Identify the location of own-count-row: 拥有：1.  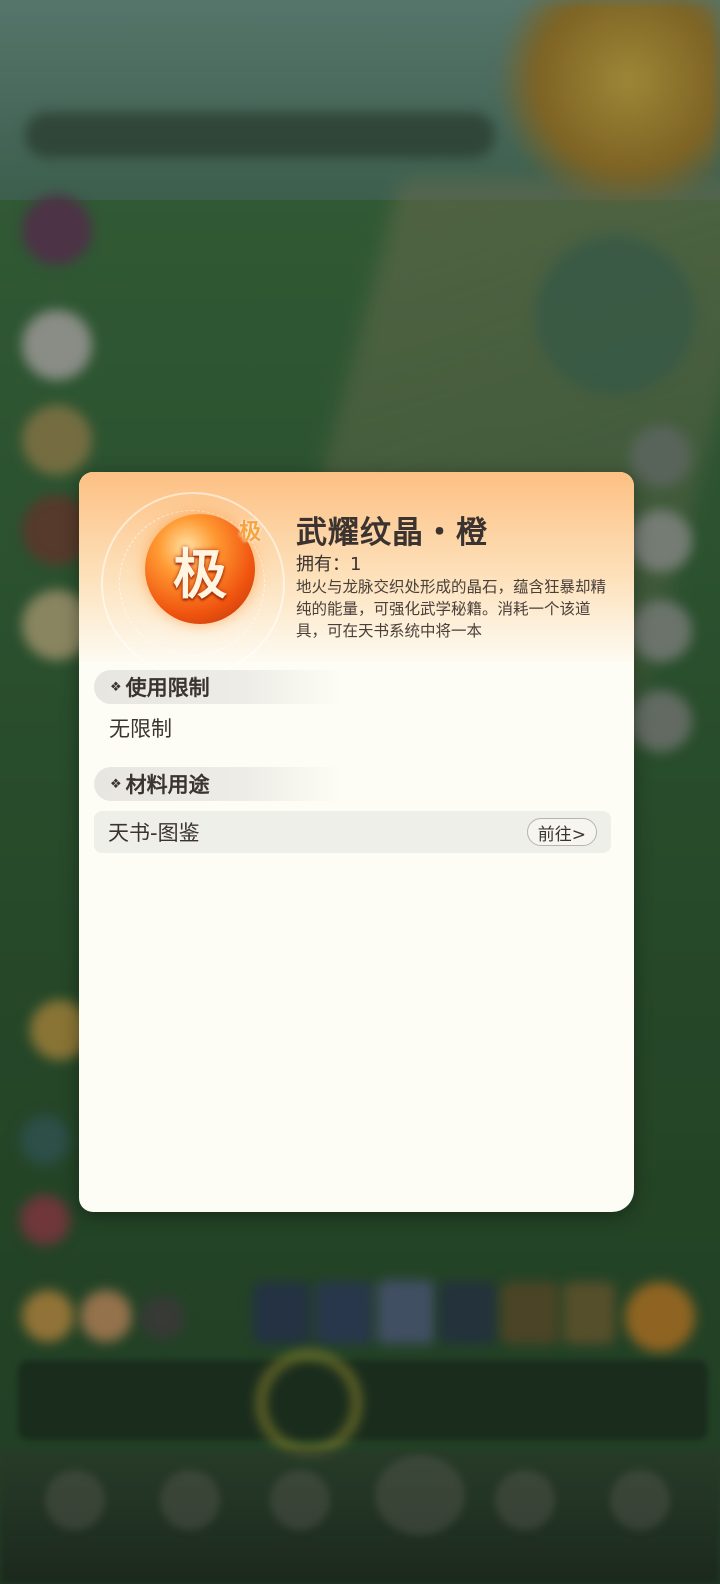
(328, 563).